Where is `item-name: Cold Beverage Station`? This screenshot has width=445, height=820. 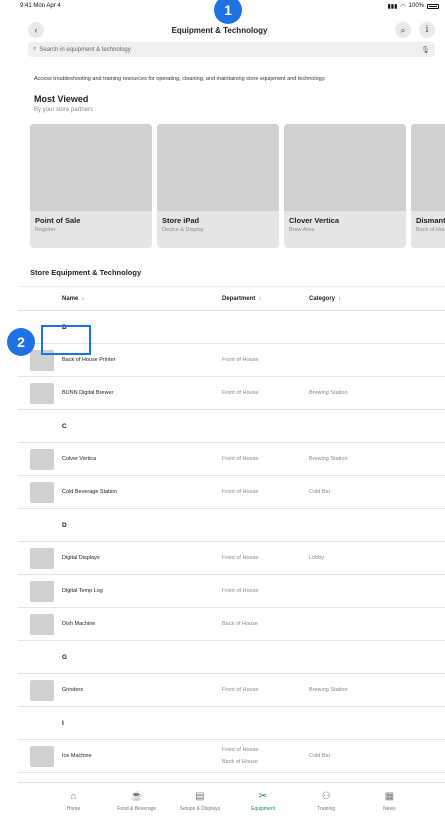 item-name: Cold Beverage Station is located at coordinates (90, 492).